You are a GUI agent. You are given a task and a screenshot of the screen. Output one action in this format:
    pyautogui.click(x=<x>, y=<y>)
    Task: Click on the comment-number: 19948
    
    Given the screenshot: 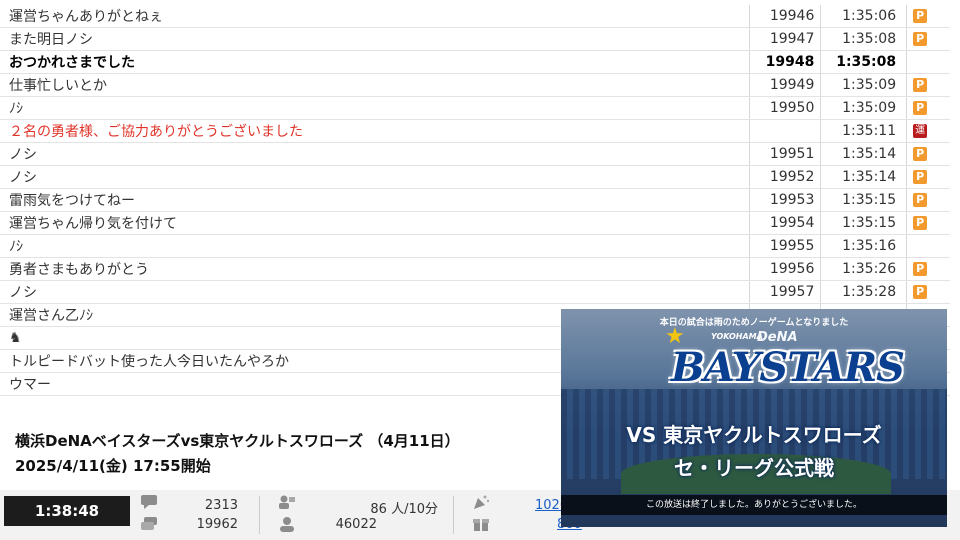 What is the action you would take?
    pyautogui.click(x=784, y=62)
    